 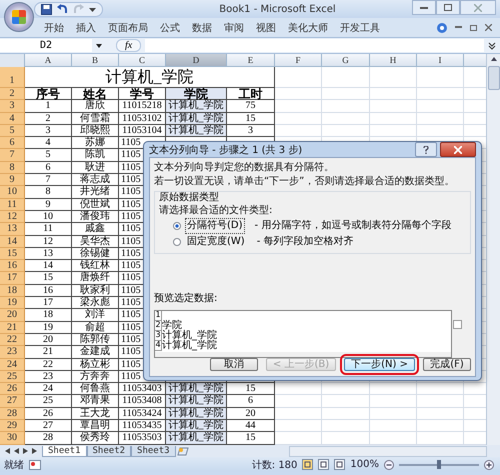 What do you see at coordinates (48, 217) in the screenshot?
I see `table-cell: 10` at bounding box center [48, 217].